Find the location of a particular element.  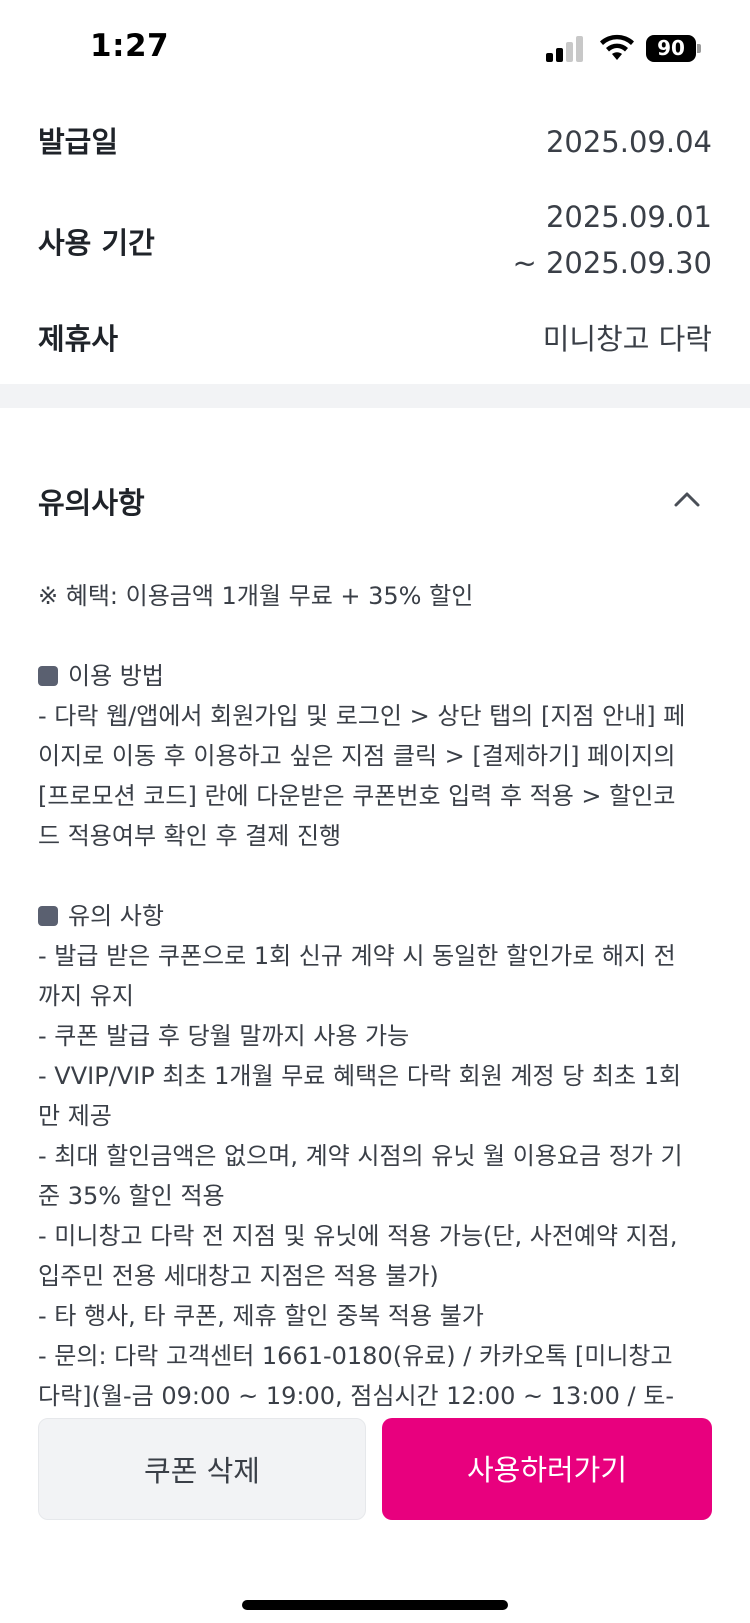

issue-date-label: 발급일 is located at coordinates (78, 142).